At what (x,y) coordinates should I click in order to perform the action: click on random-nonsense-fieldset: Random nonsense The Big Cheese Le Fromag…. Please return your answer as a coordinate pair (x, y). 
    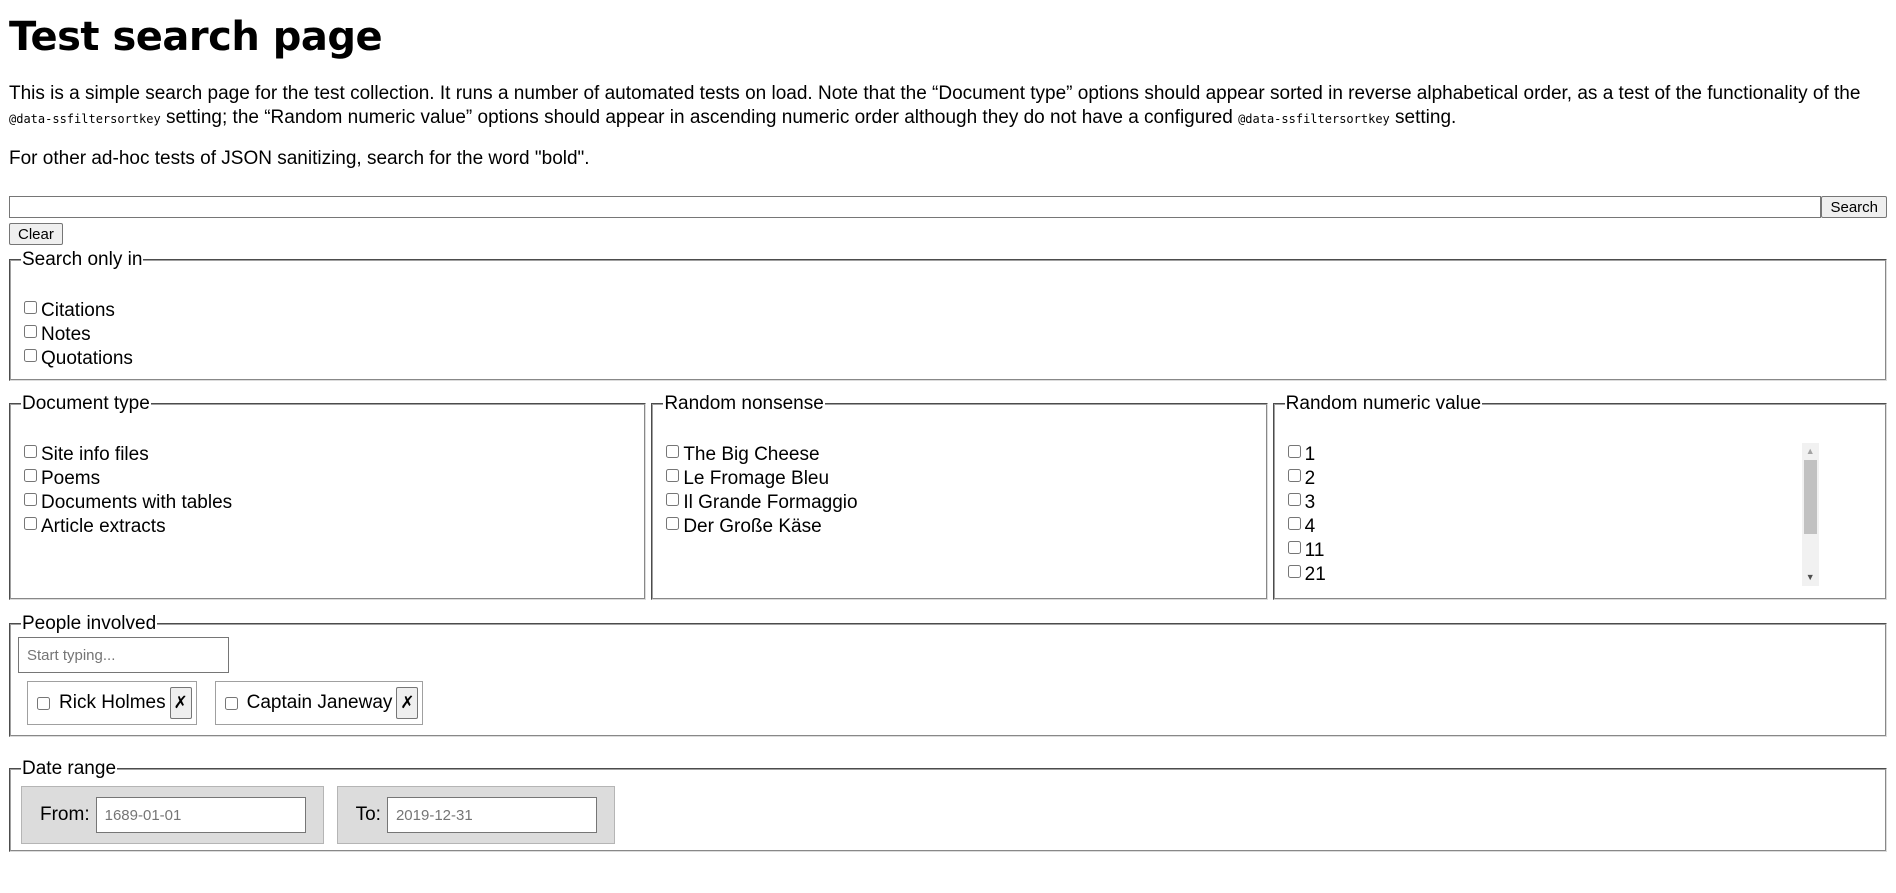
    Looking at the image, I should click on (959, 496).